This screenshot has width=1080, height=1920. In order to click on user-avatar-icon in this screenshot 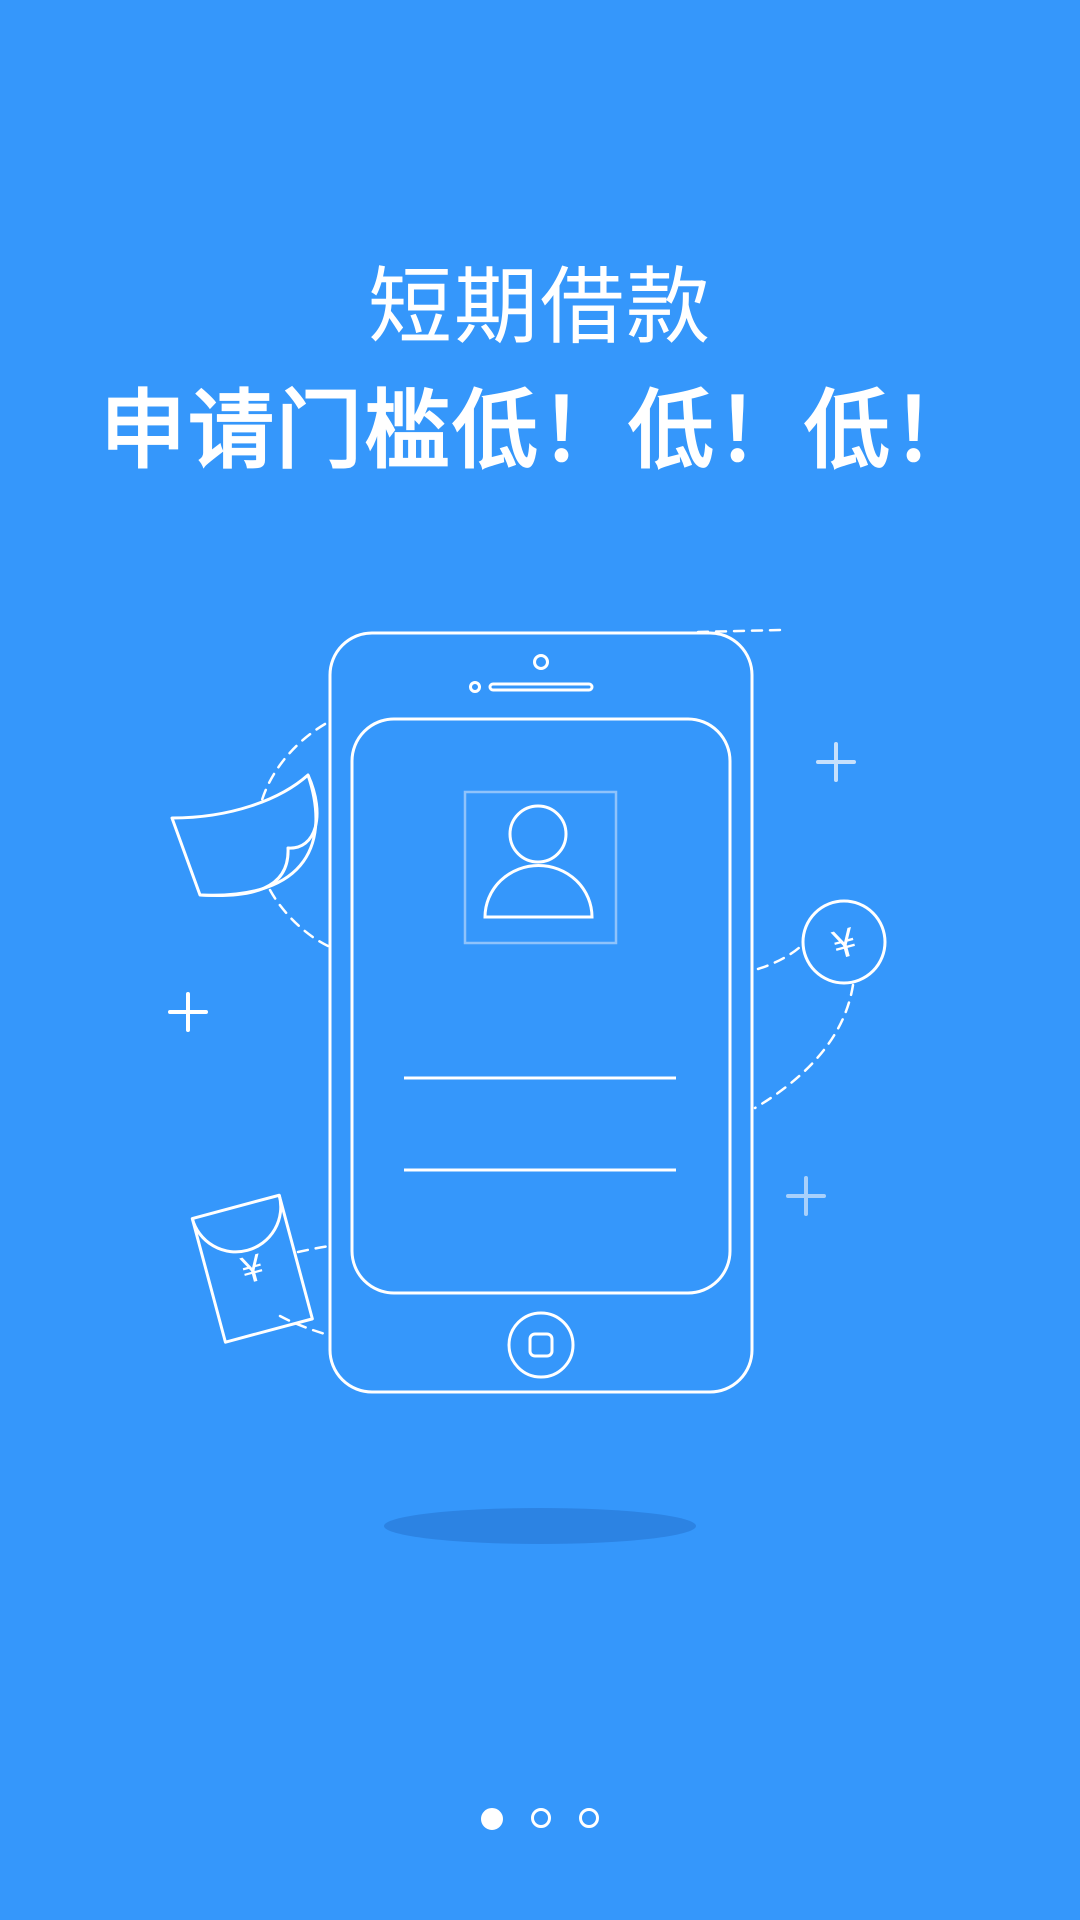, I will do `click(540, 867)`.